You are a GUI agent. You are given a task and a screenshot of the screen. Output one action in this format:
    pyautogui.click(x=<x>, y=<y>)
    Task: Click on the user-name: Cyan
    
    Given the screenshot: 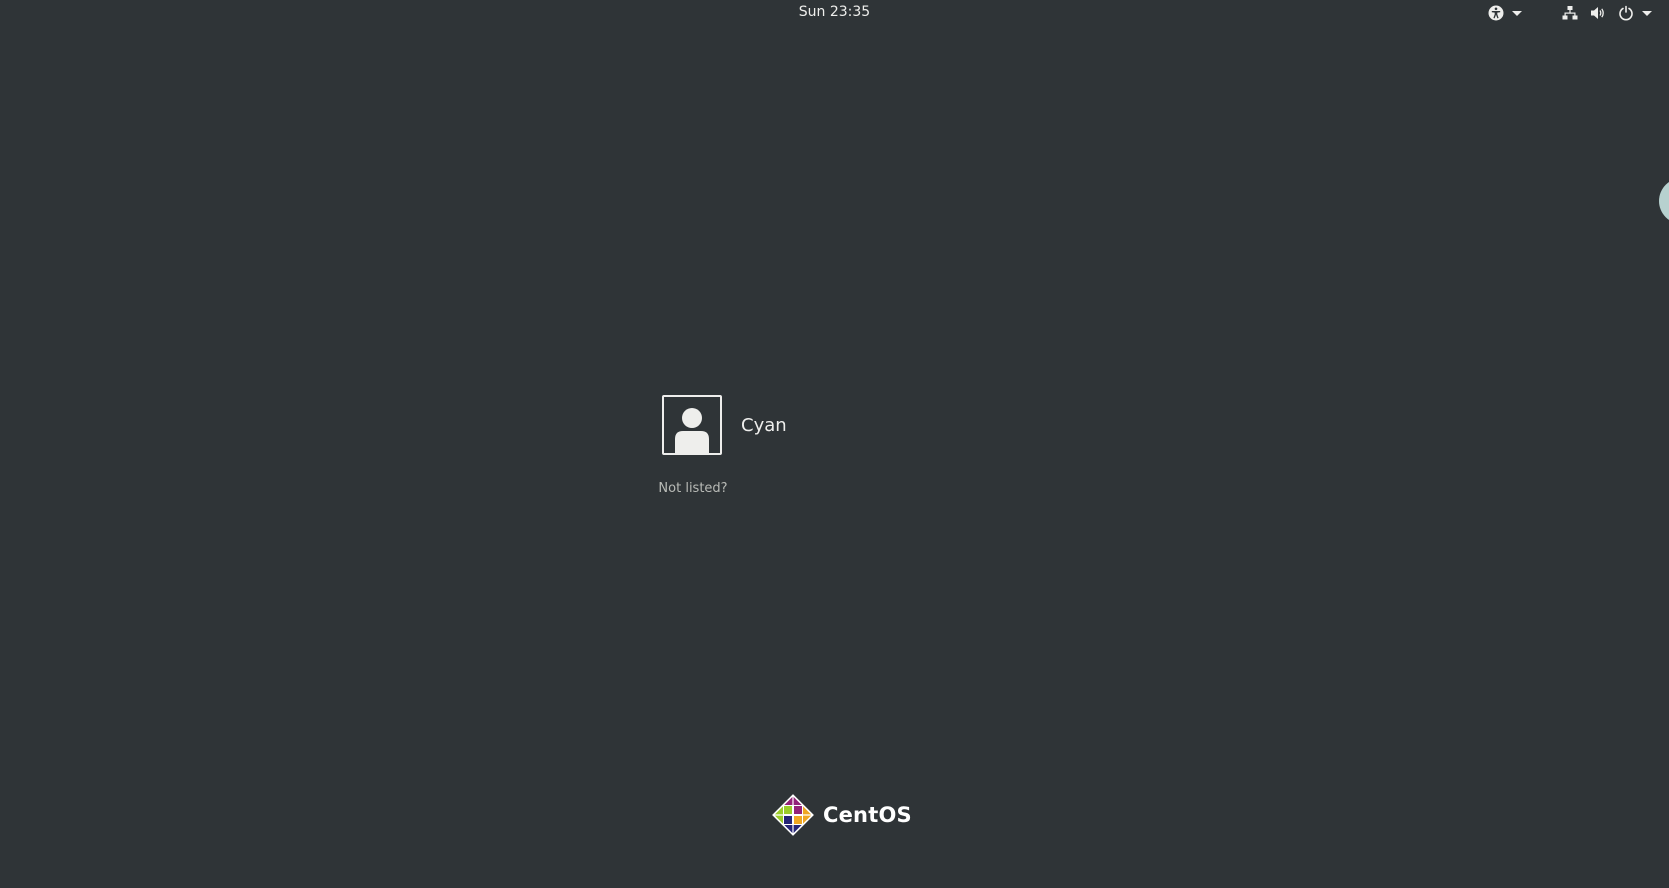 What is the action you would take?
    pyautogui.click(x=764, y=425)
    